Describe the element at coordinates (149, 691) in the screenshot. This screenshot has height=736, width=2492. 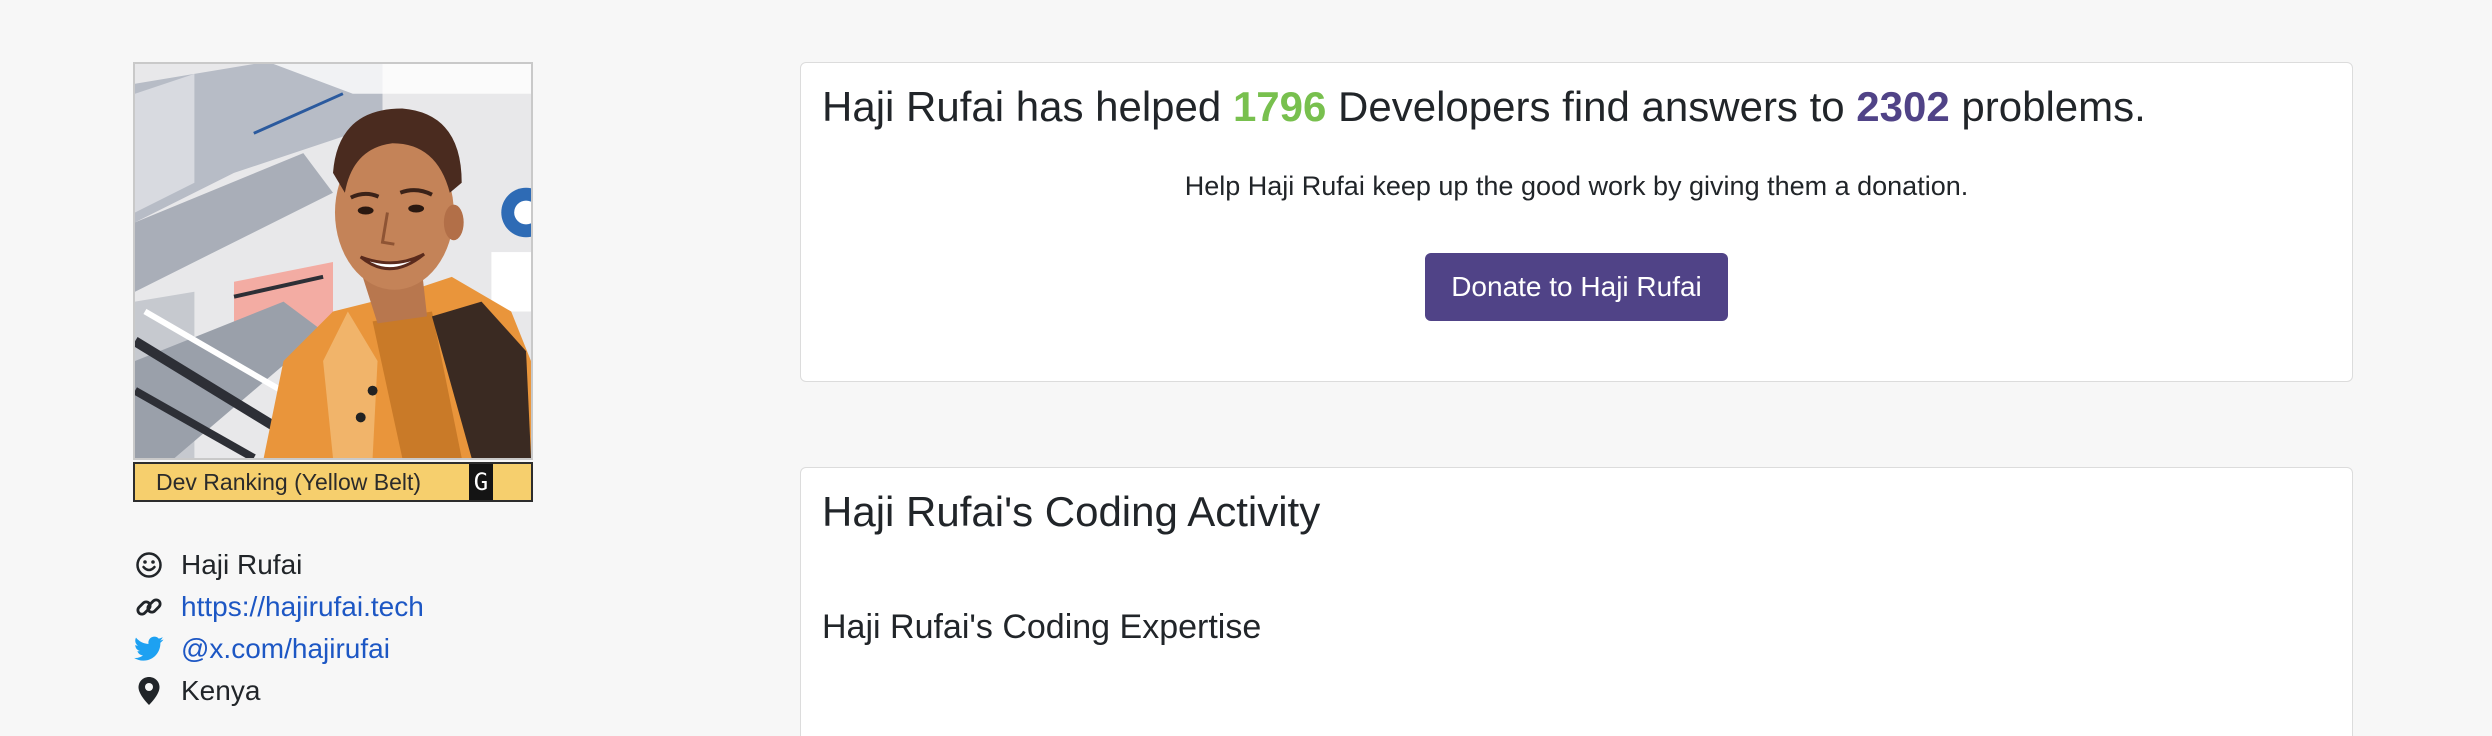
I see `map-pin-icon` at that location.